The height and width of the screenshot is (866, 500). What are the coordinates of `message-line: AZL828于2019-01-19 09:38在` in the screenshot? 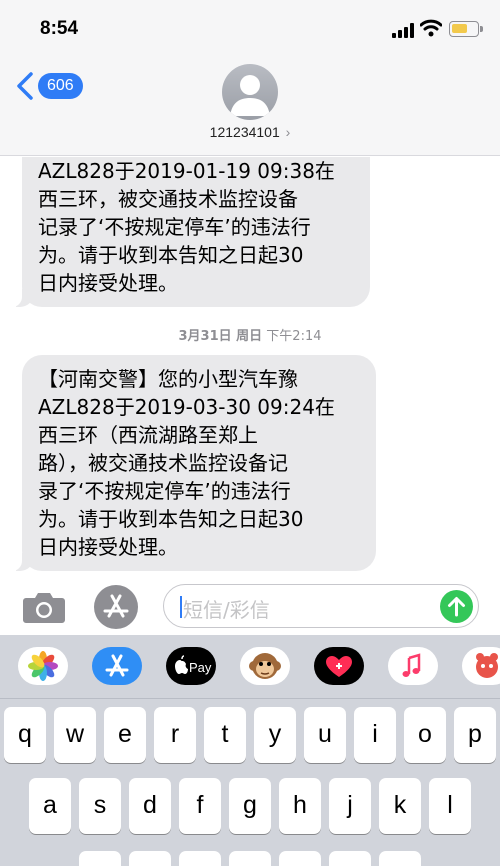 It's located at (186, 171).